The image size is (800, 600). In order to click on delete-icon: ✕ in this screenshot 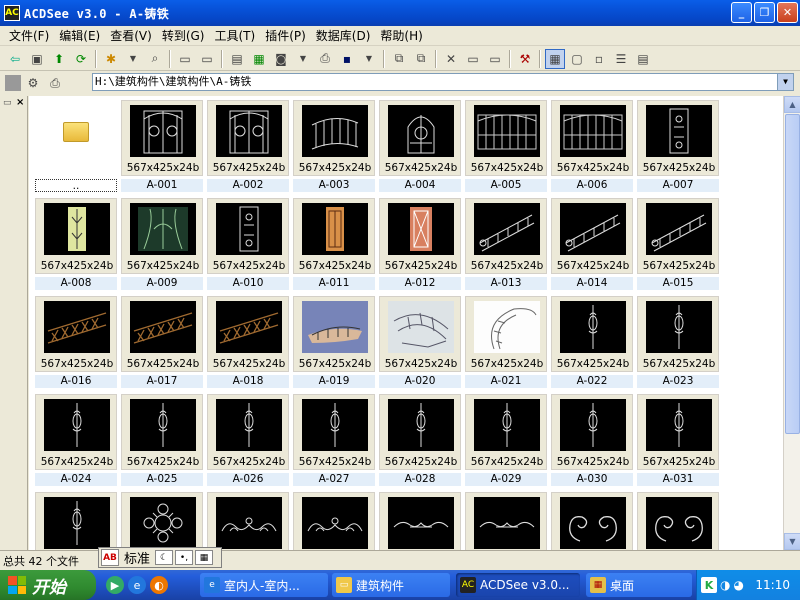, I will do `click(451, 59)`.